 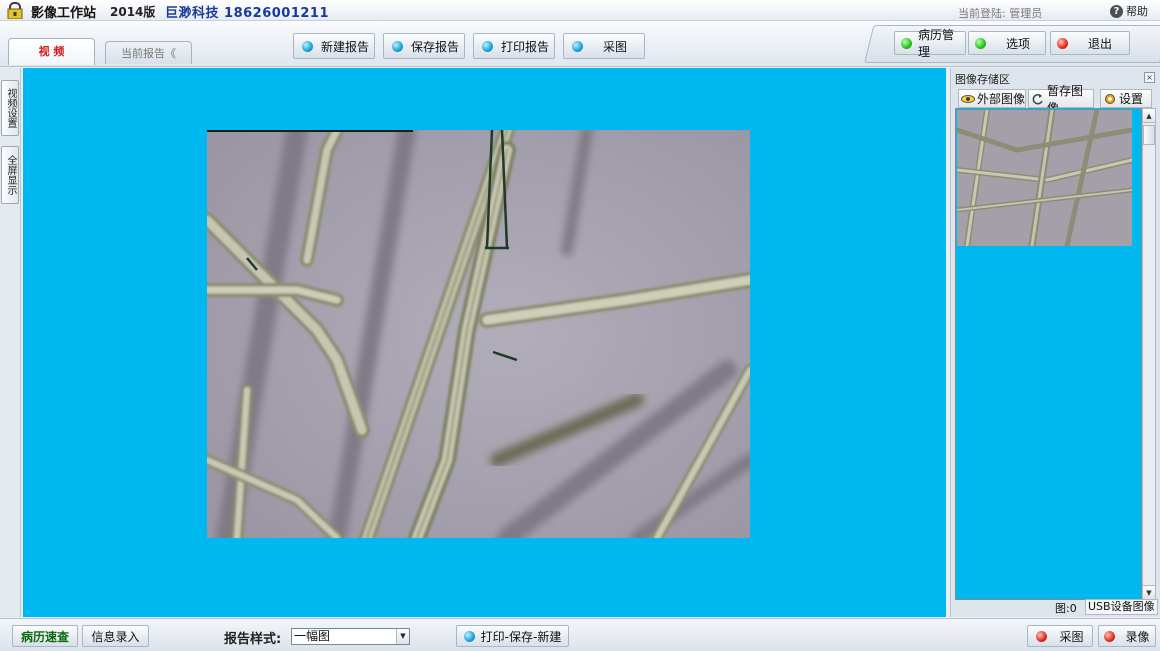 What do you see at coordinates (435, 46) in the screenshot?
I see `save-report-label: 保存报告` at bounding box center [435, 46].